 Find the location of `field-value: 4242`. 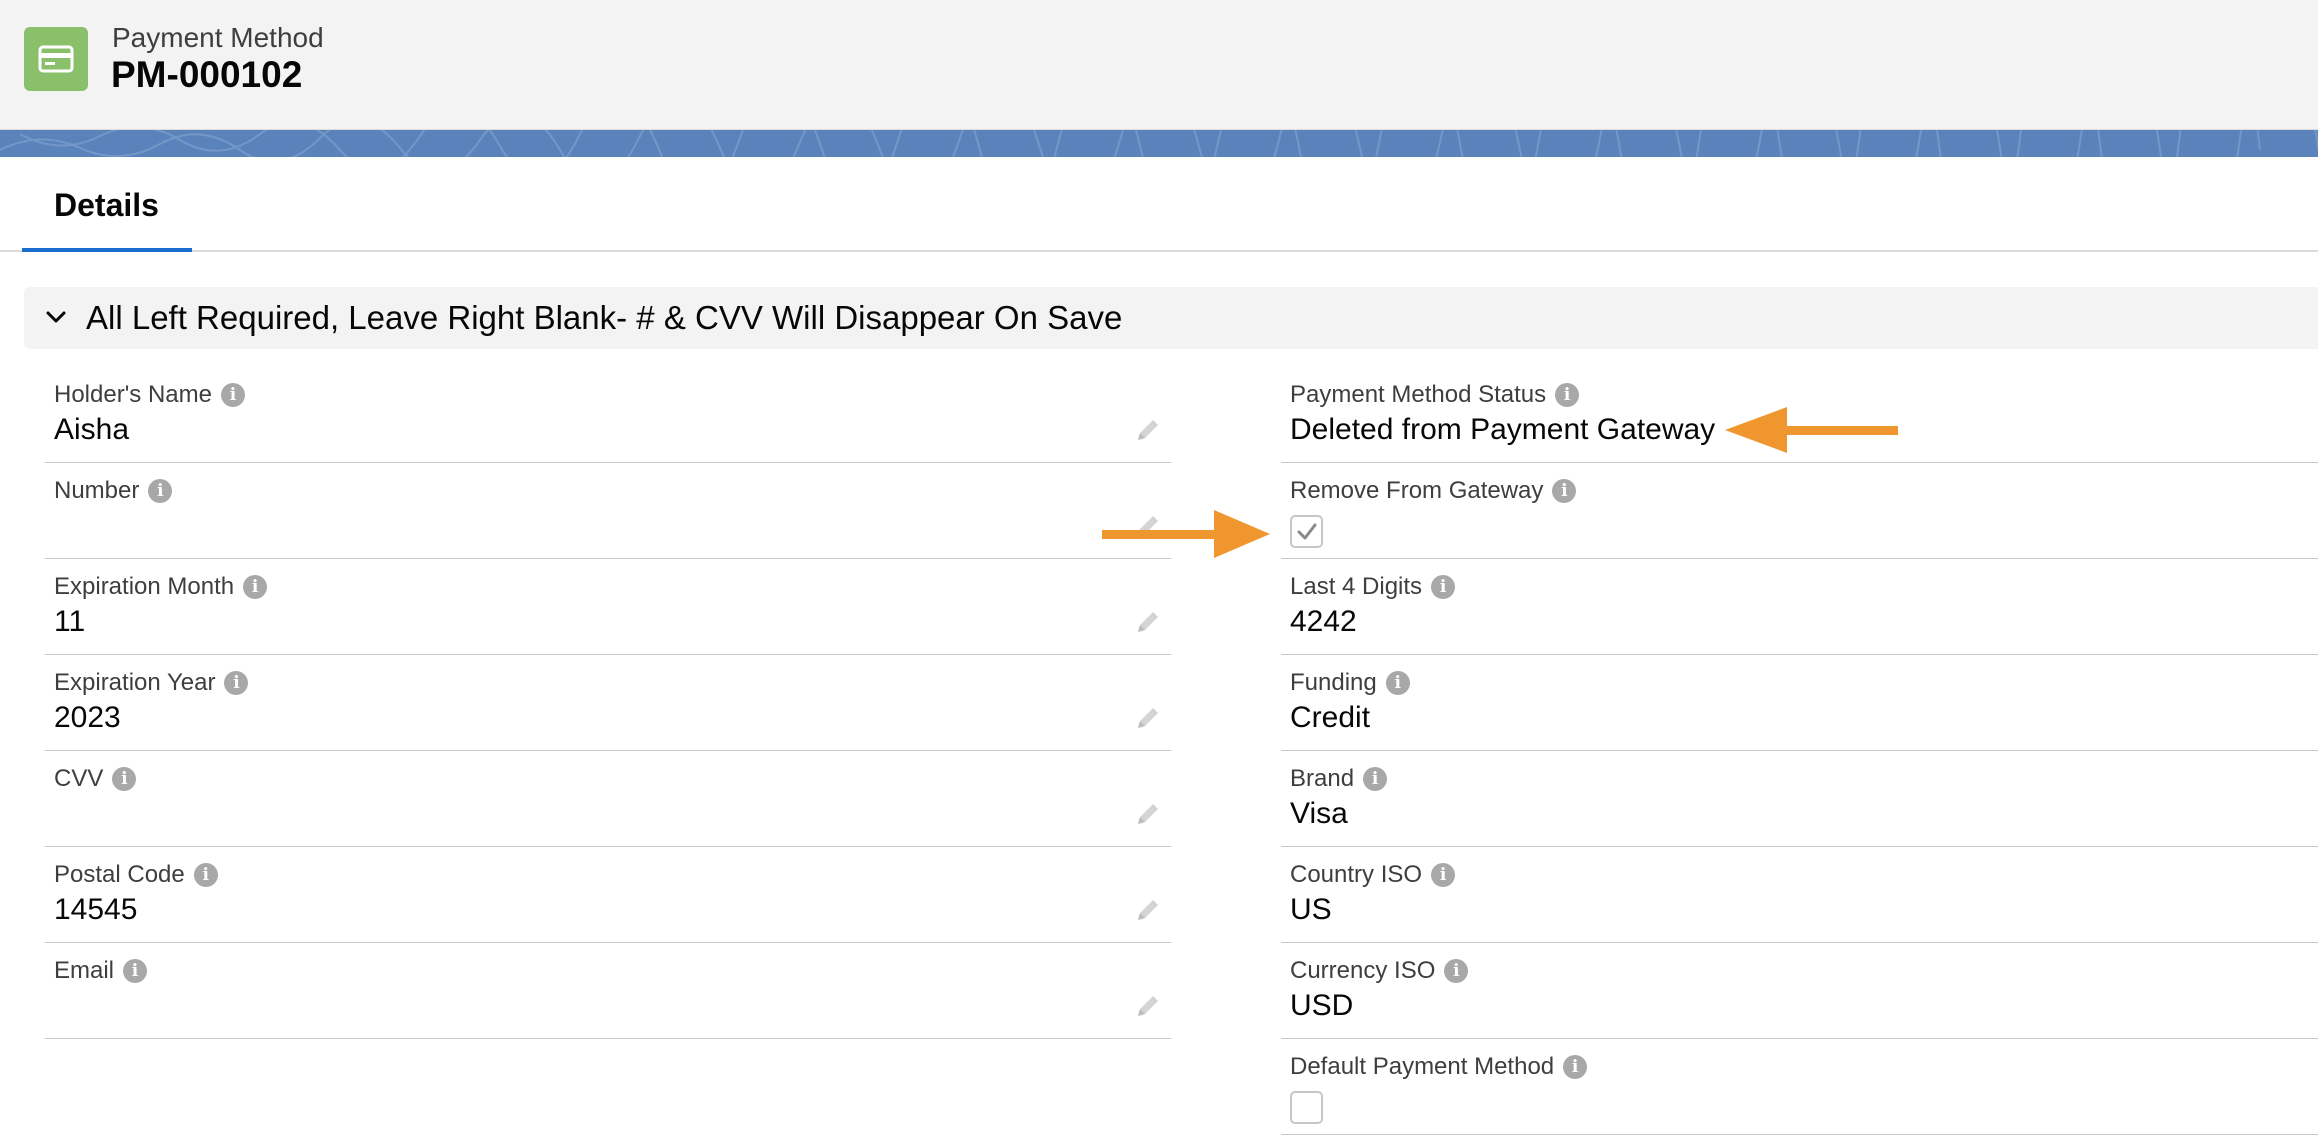

field-value: 4242 is located at coordinates (1323, 621).